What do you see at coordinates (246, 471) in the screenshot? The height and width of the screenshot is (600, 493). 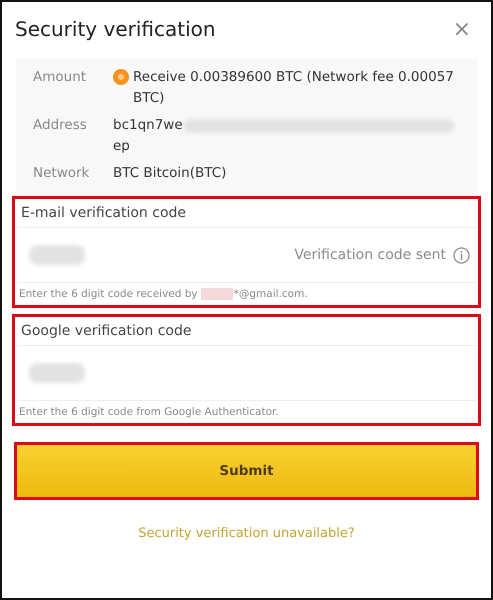 I see `submit-button: Submit` at bounding box center [246, 471].